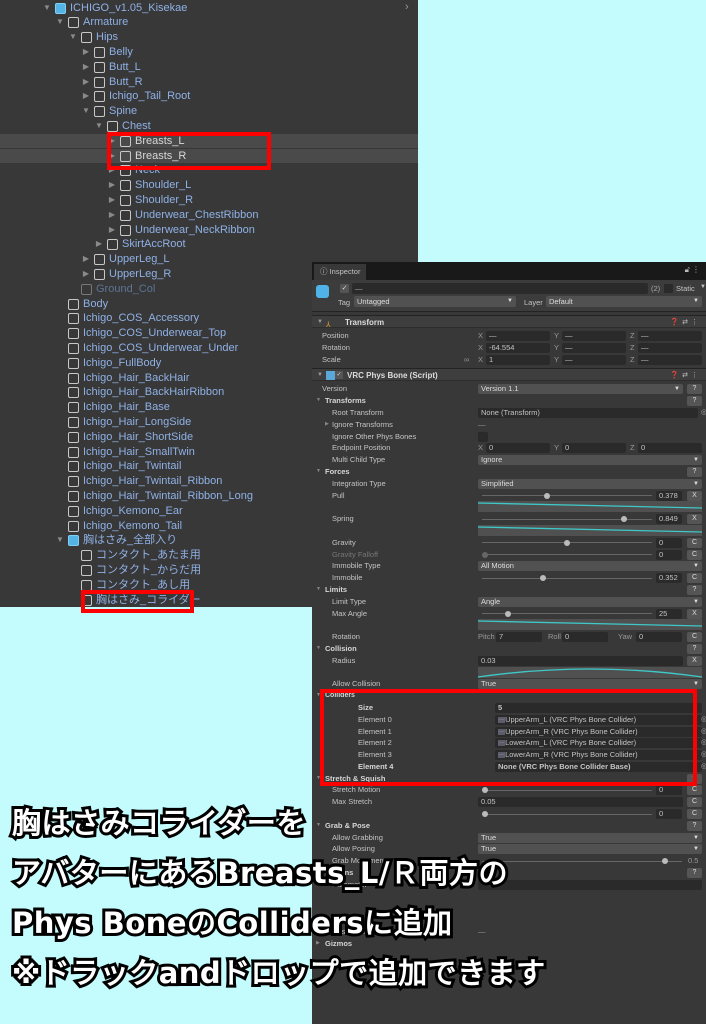 The image size is (706, 1024). What do you see at coordinates (598, 719) in the screenshot?
I see `object-field: ▤UpperArm_L (VRC Phys Bone Collider)` at bounding box center [598, 719].